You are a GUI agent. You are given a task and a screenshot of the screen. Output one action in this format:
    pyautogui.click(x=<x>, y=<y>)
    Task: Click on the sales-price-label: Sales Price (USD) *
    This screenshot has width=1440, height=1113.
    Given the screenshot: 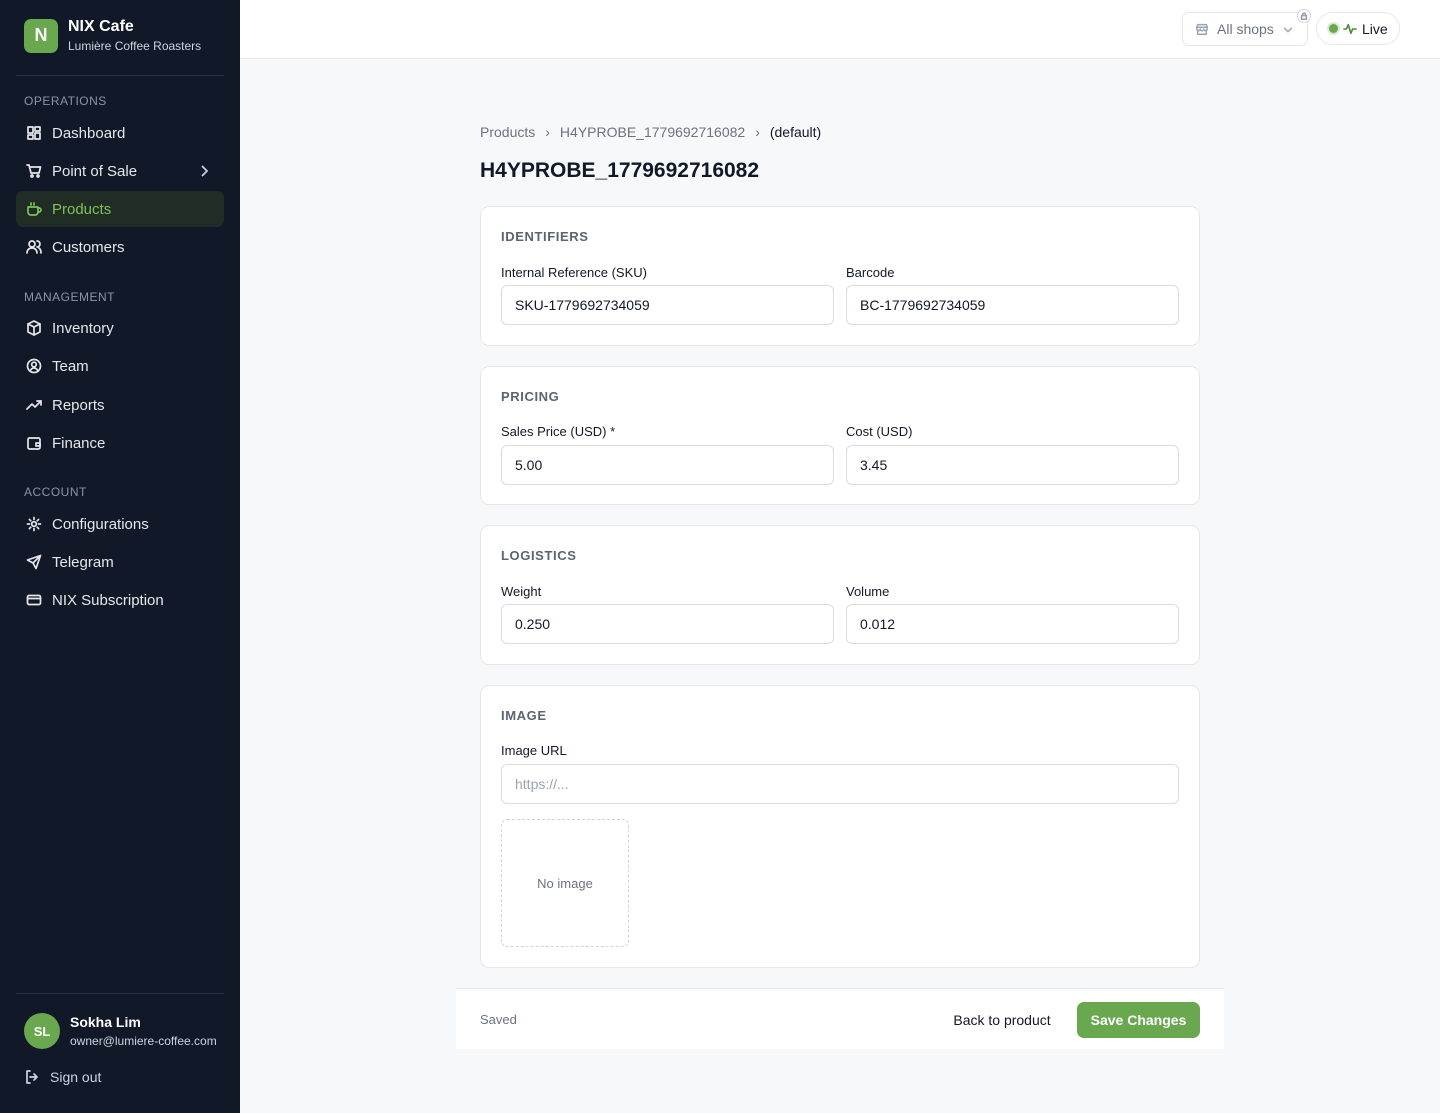 What is the action you would take?
    pyautogui.click(x=558, y=431)
    